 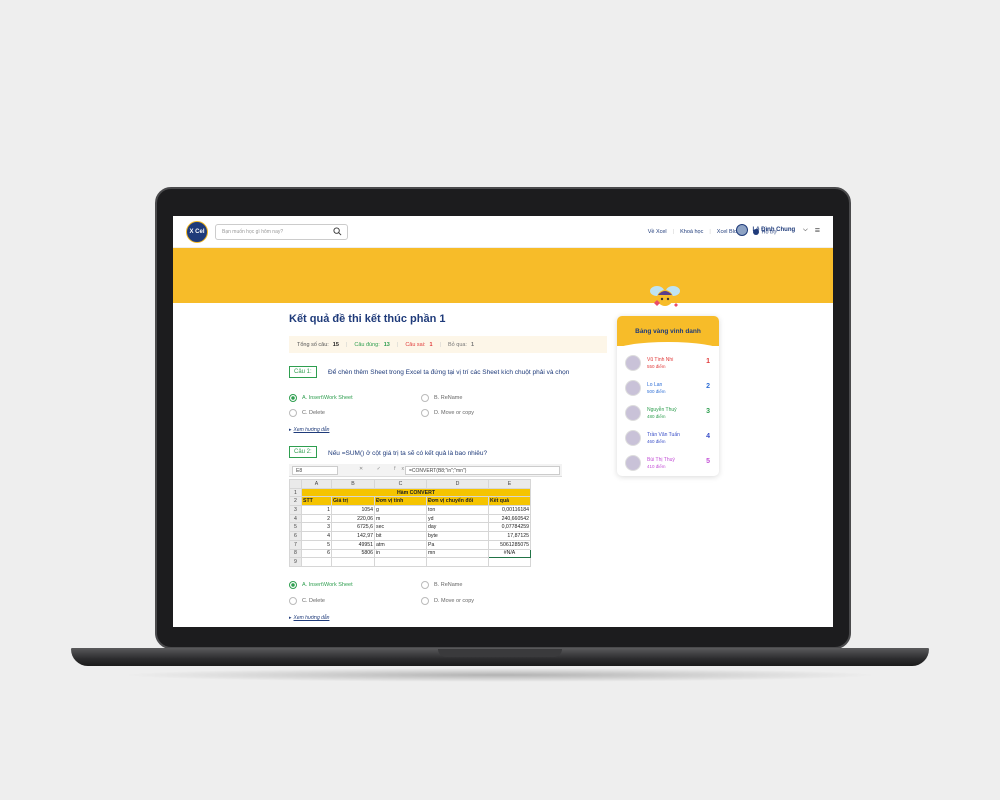 I want to click on total-label: Tổng số câu:, so click(x=313, y=344).